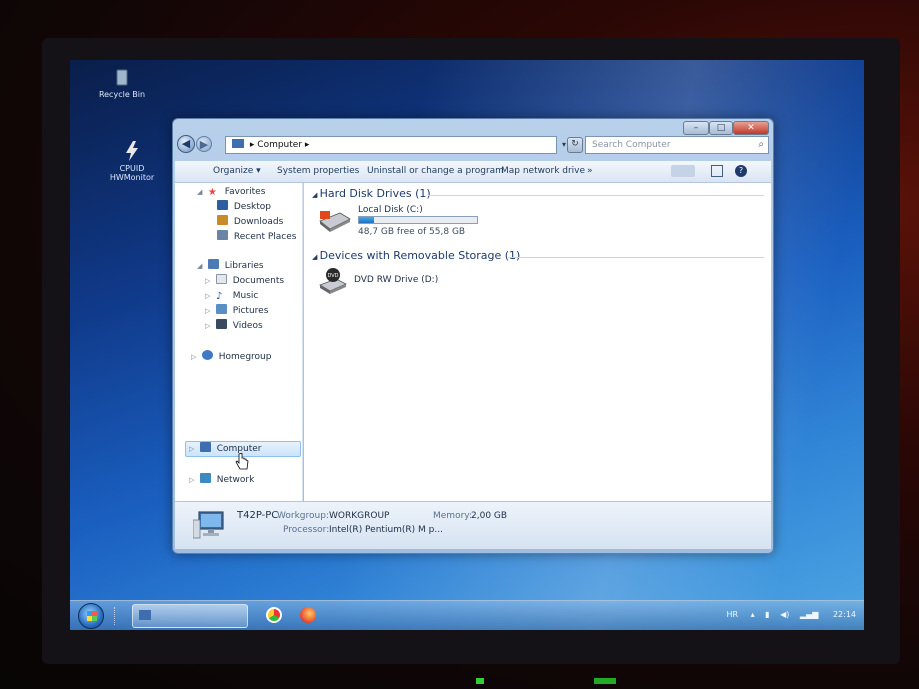  I want to click on address-bar: ▸ Computer ▸, so click(391, 145).